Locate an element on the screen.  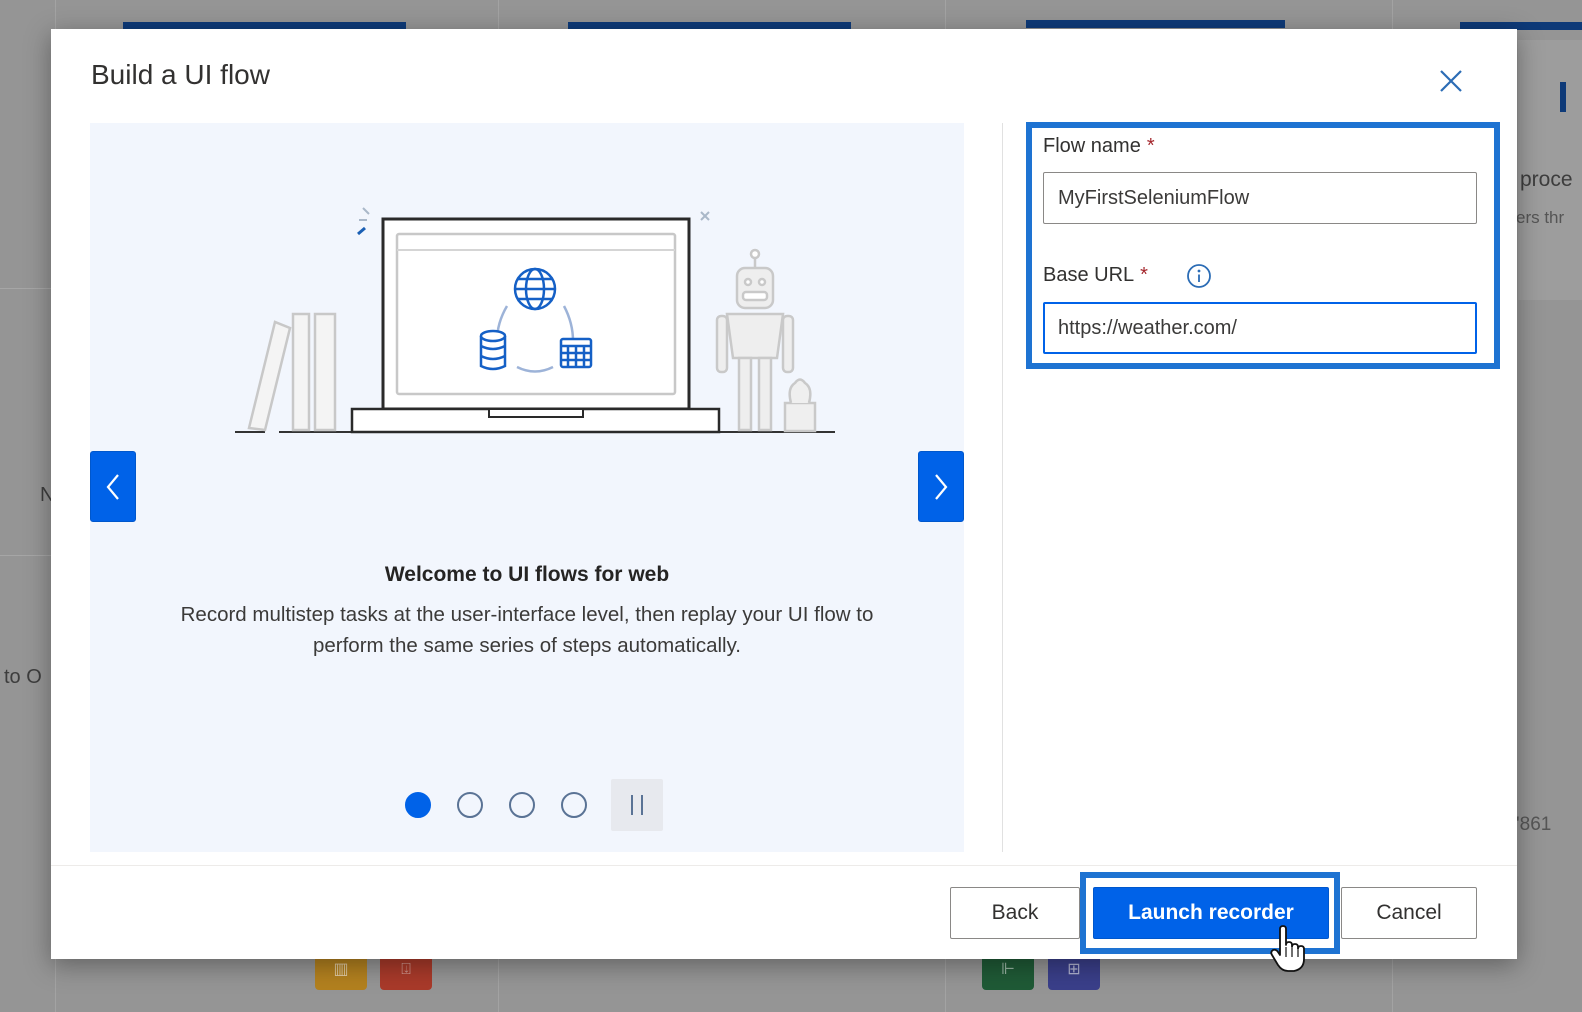
info-button is located at coordinates (1199, 276).